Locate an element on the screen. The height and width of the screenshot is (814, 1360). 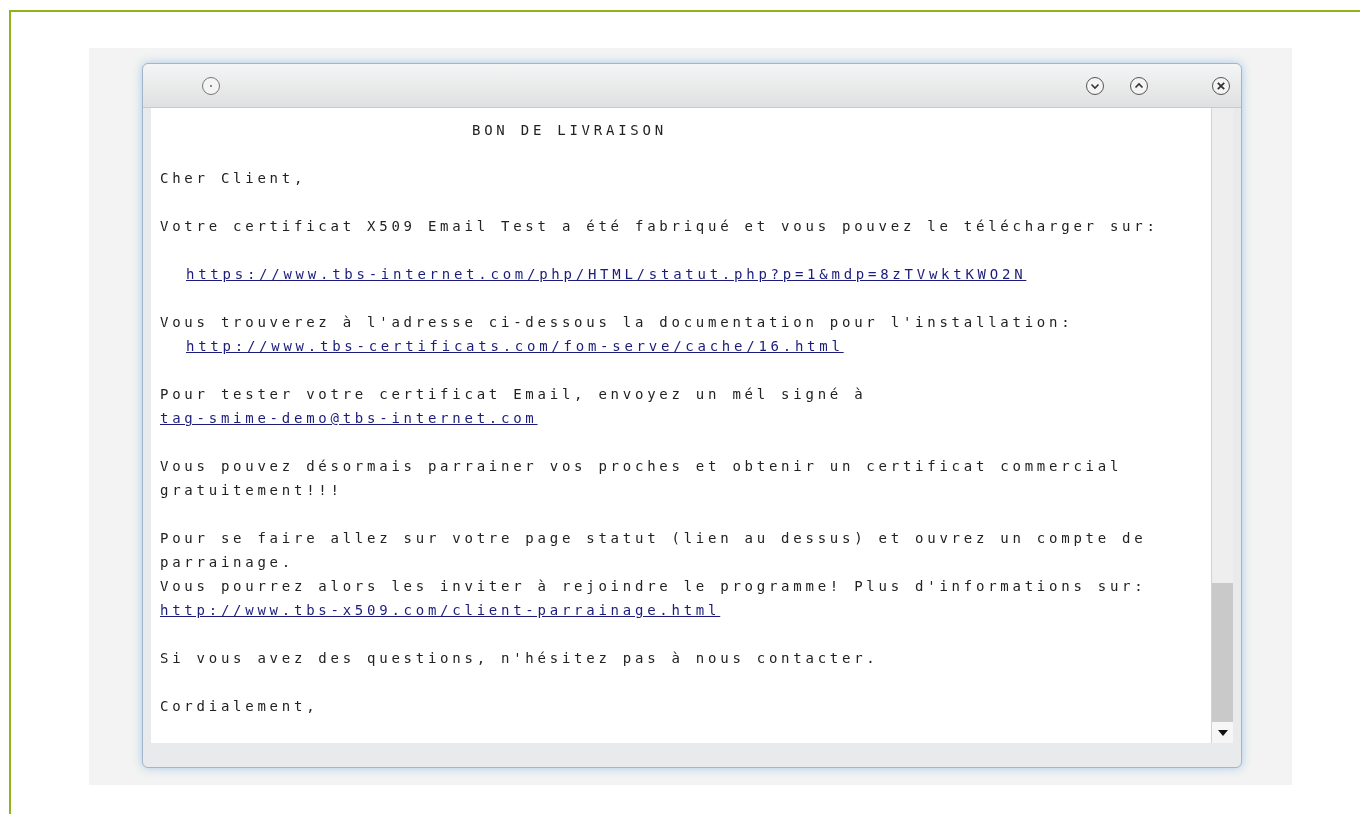
scrollbar is located at coordinates (1222, 425).